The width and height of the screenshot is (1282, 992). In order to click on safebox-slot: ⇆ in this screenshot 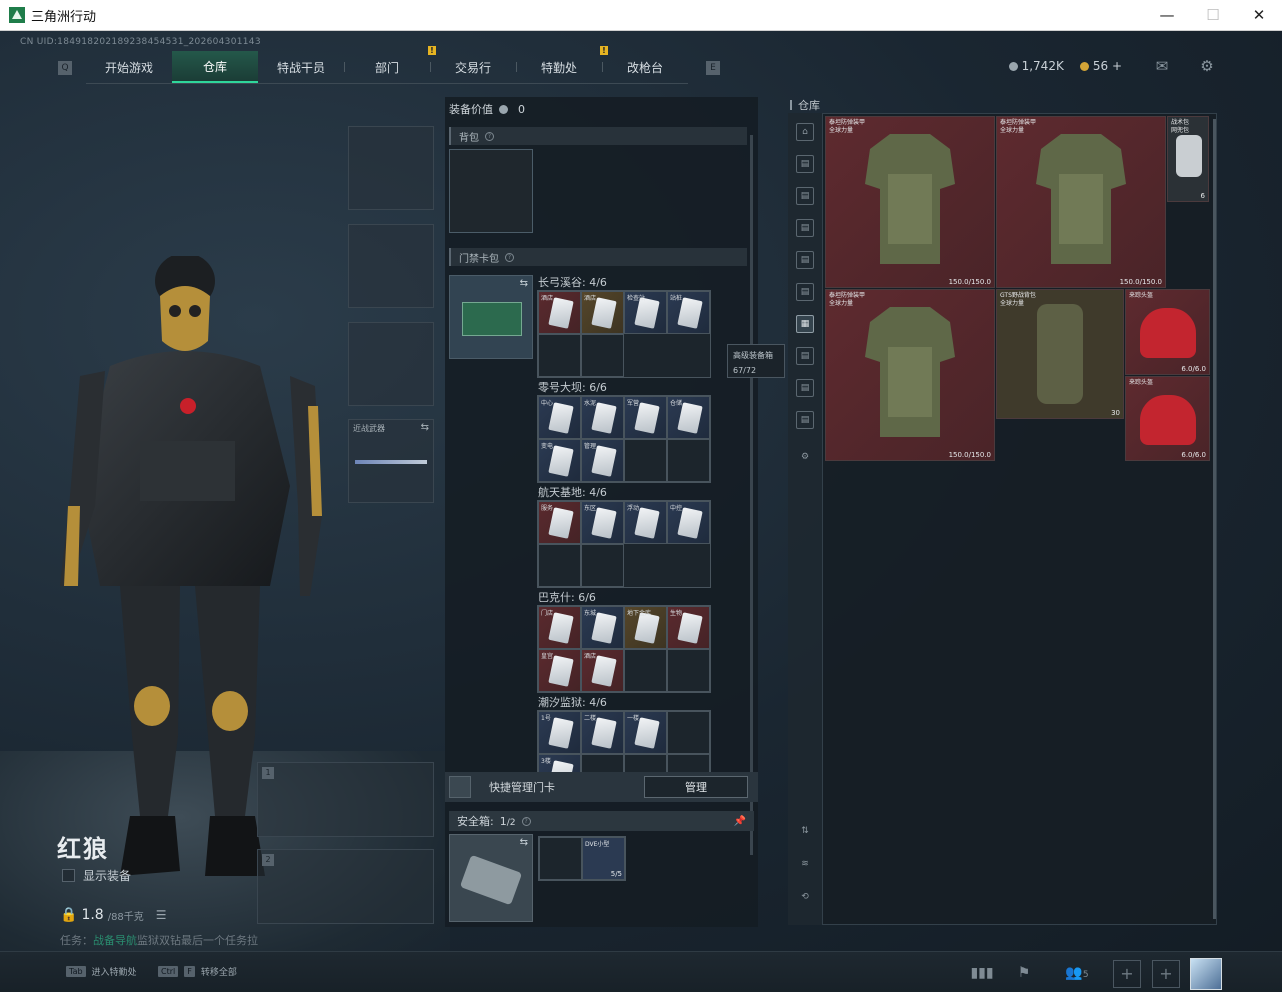, I will do `click(491, 878)`.